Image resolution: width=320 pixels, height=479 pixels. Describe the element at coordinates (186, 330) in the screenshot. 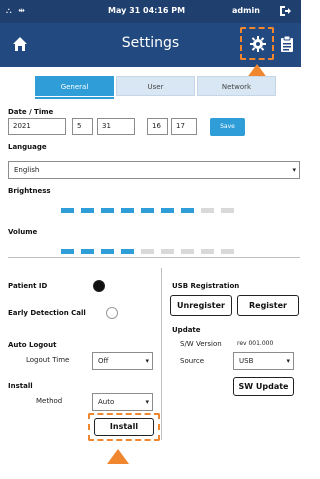

I see `update-label: Update` at that location.